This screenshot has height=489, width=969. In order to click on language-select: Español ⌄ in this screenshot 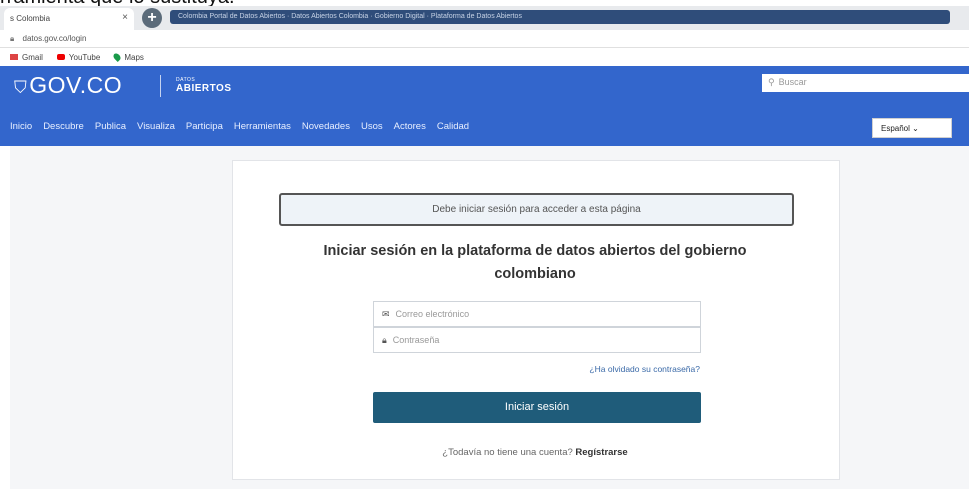, I will do `click(912, 128)`.